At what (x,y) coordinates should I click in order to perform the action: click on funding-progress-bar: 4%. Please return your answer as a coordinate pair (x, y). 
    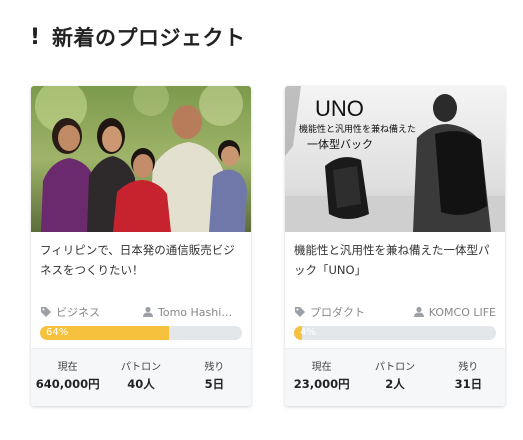
    Looking at the image, I should click on (395, 333).